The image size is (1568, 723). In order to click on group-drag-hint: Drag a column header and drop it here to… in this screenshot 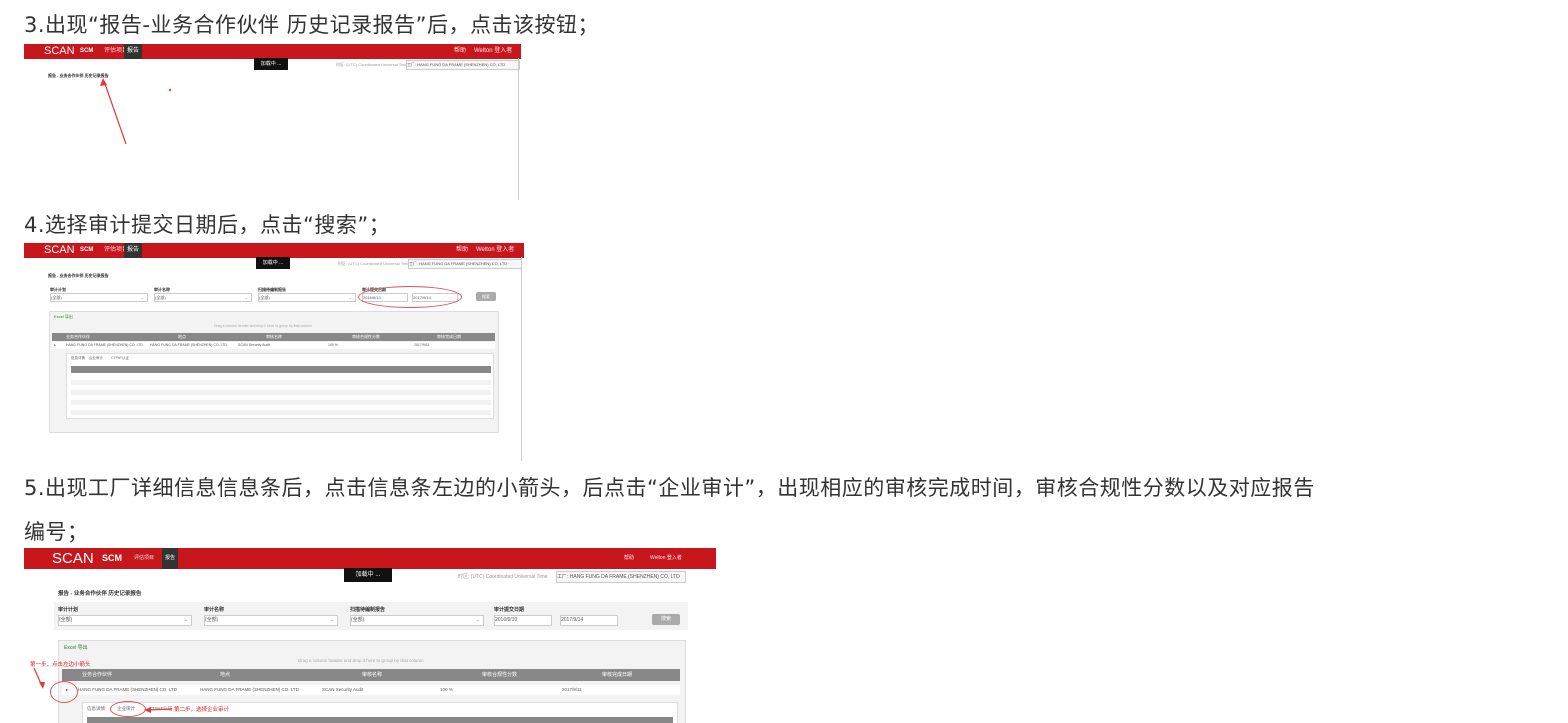, I will do `click(263, 326)`.